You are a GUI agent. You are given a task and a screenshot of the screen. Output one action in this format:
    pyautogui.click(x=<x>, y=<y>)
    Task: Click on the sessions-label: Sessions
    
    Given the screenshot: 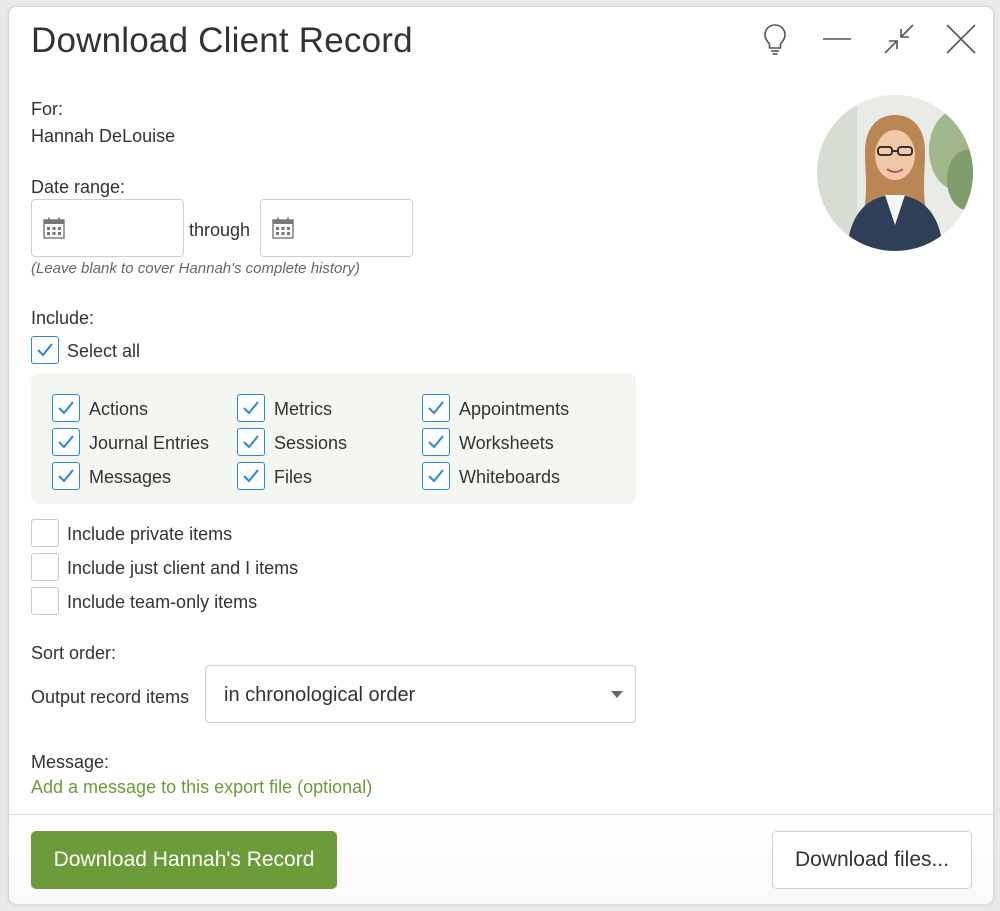 What is the action you would take?
    pyautogui.click(x=311, y=443)
    